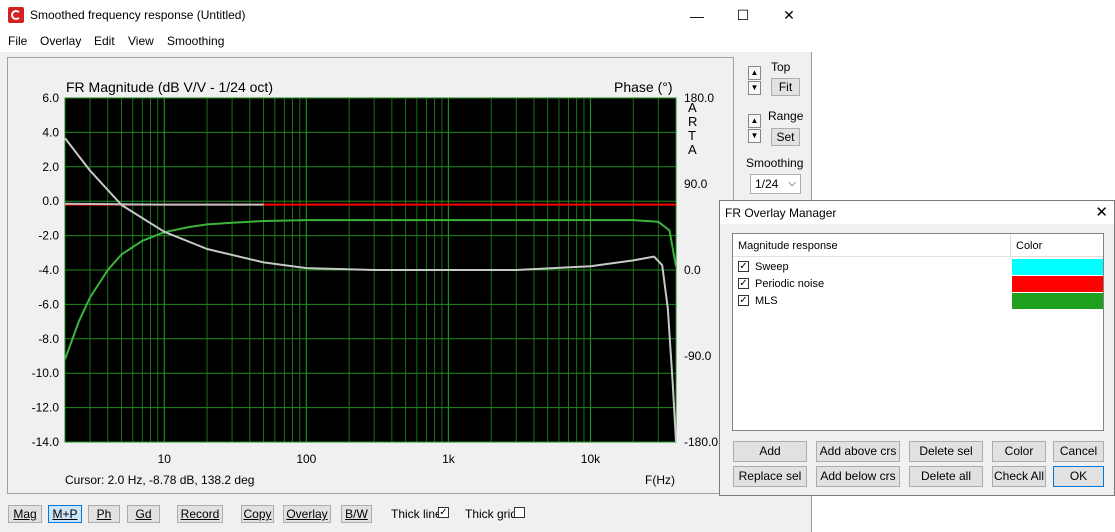 The height and width of the screenshot is (532, 1115). I want to click on x-tick-label: 1k, so click(449, 459).